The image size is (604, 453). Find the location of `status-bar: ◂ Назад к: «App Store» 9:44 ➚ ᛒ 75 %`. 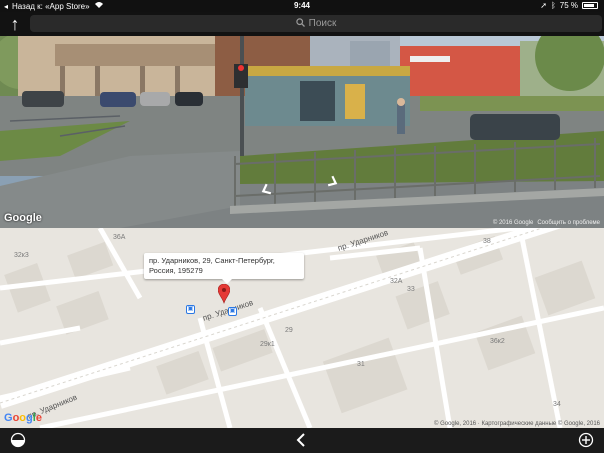

status-bar: ◂ Назад к: «App Store» 9:44 ➚ ᛒ 75 % is located at coordinates (302, 6).